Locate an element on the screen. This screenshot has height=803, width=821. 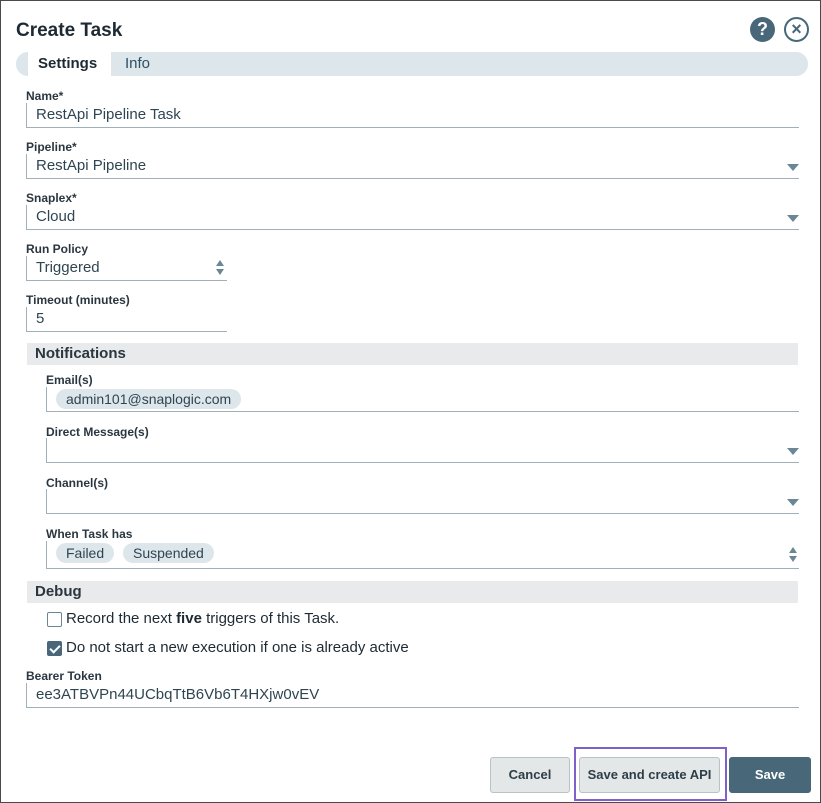
run-policy-value: Triggered is located at coordinates (68, 267).